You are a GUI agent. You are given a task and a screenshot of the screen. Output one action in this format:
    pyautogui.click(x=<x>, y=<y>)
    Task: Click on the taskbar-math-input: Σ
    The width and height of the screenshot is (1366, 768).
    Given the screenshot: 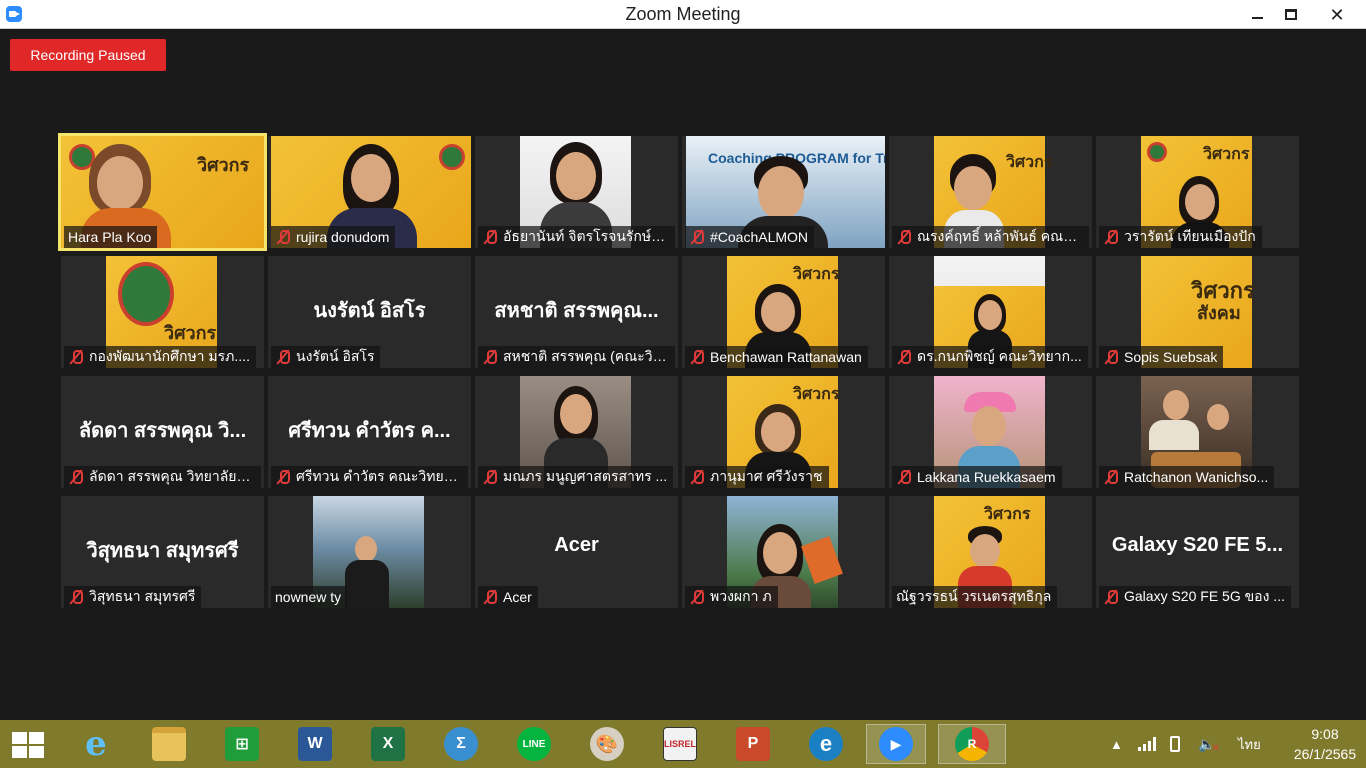 What is the action you would take?
    pyautogui.click(x=461, y=744)
    